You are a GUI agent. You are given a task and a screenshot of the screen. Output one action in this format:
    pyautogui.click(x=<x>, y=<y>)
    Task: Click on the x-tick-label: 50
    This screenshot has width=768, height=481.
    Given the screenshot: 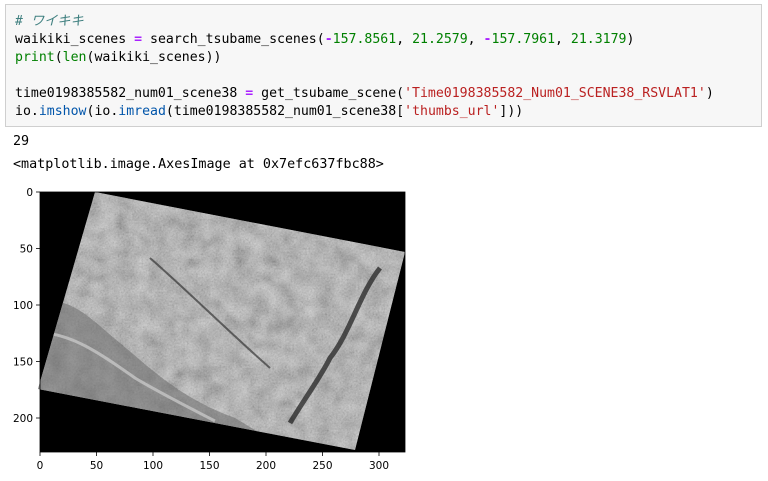 What is the action you would take?
    pyautogui.click(x=96, y=466)
    